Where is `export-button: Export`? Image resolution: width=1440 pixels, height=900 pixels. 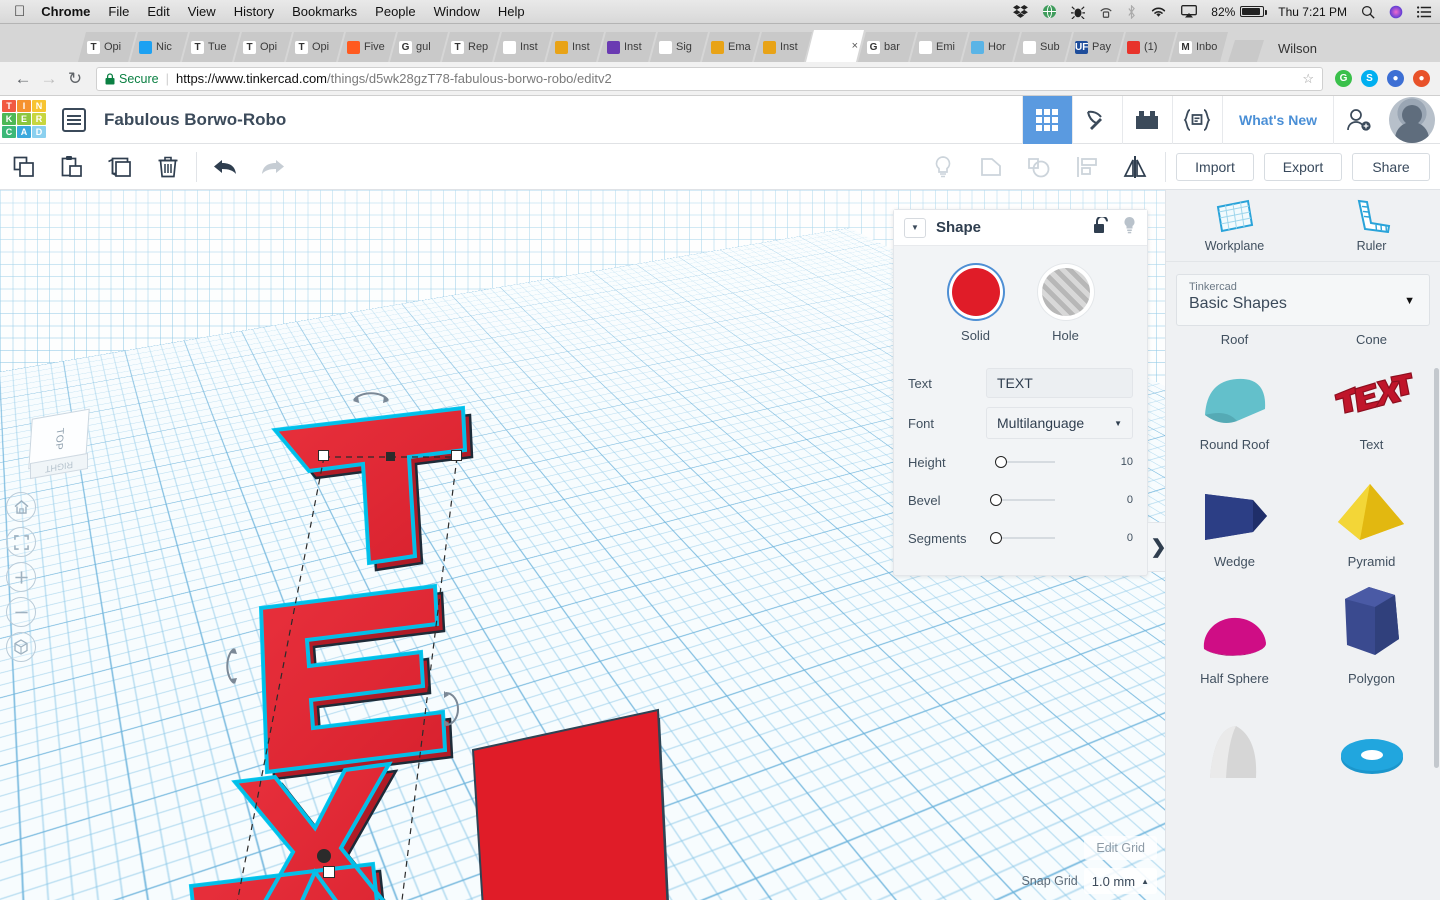 export-button: Export is located at coordinates (1303, 166).